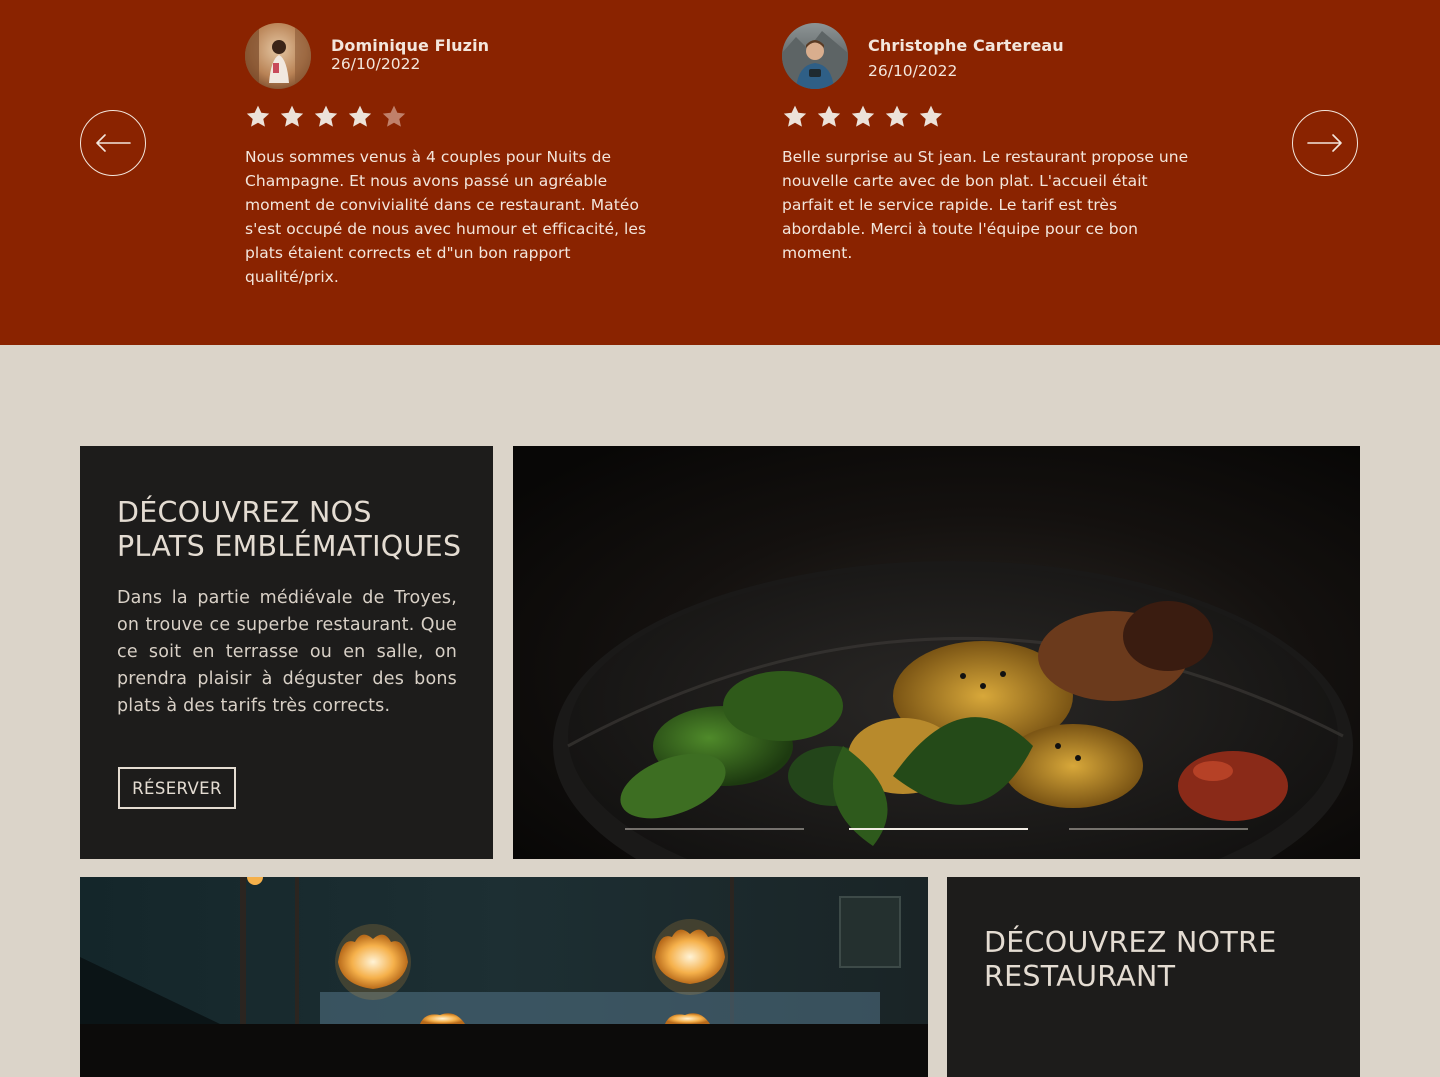 Image resolution: width=1440 pixels, height=1077 pixels. I want to click on reviewer-name: Dominique Fluzin, so click(410, 45).